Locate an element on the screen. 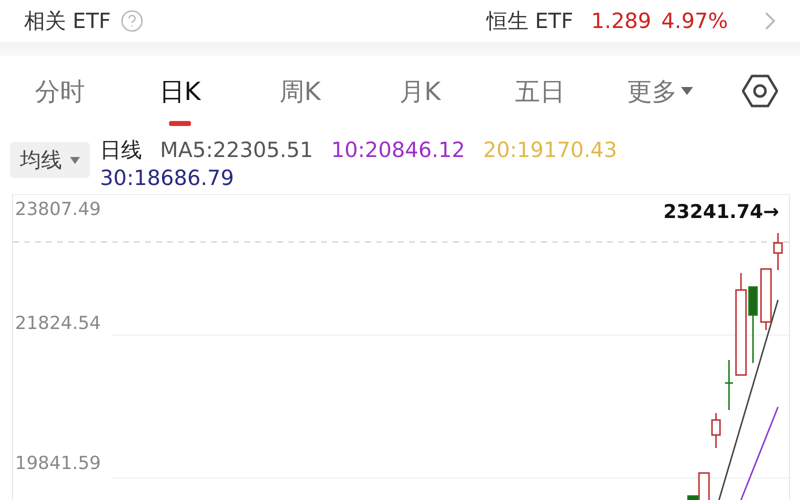 The width and height of the screenshot is (800, 500). ma-value: 20:19170.43 is located at coordinates (550, 150).